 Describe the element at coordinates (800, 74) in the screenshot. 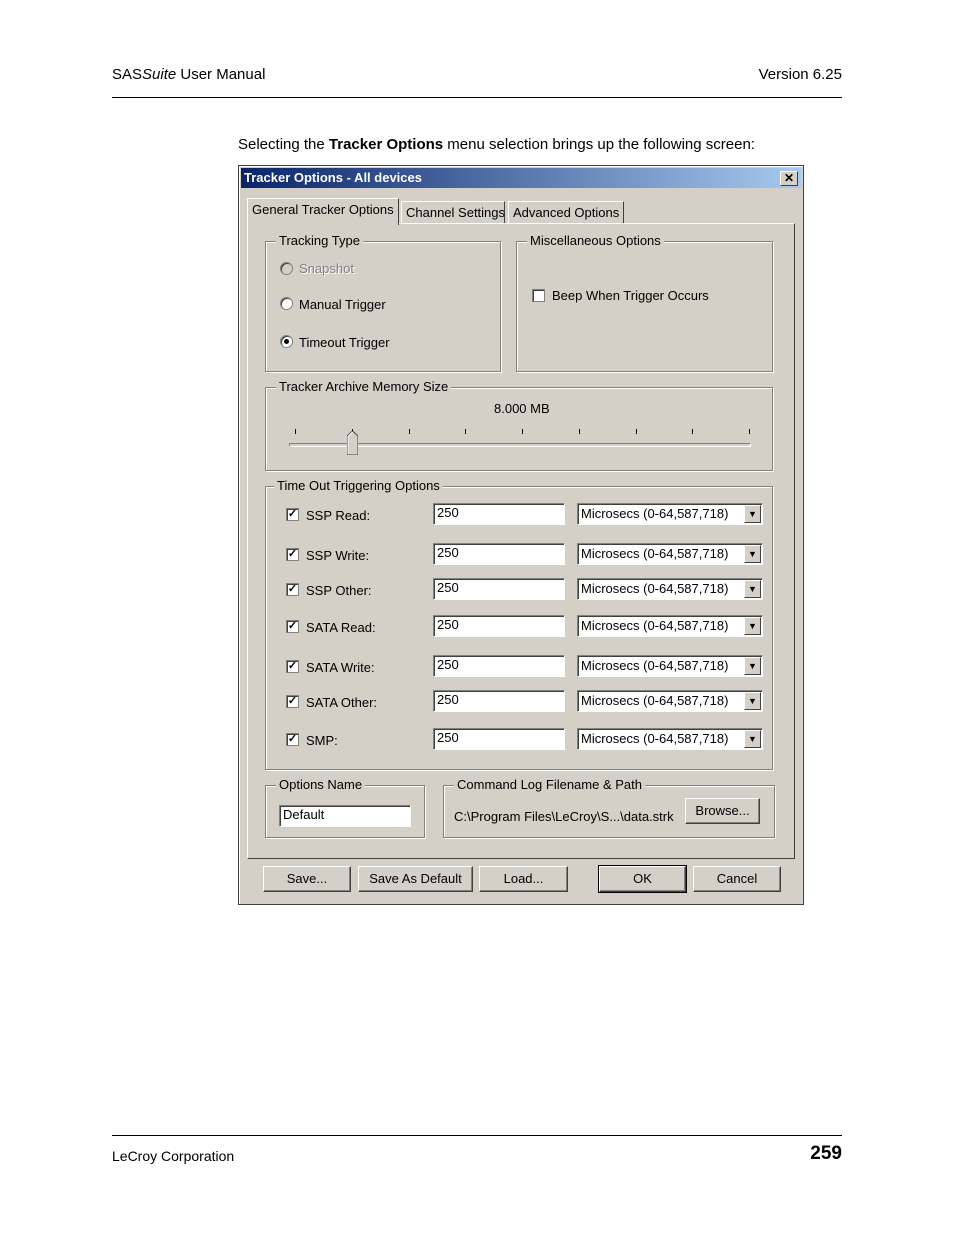

I see `manual-version: Version 6.25` at that location.